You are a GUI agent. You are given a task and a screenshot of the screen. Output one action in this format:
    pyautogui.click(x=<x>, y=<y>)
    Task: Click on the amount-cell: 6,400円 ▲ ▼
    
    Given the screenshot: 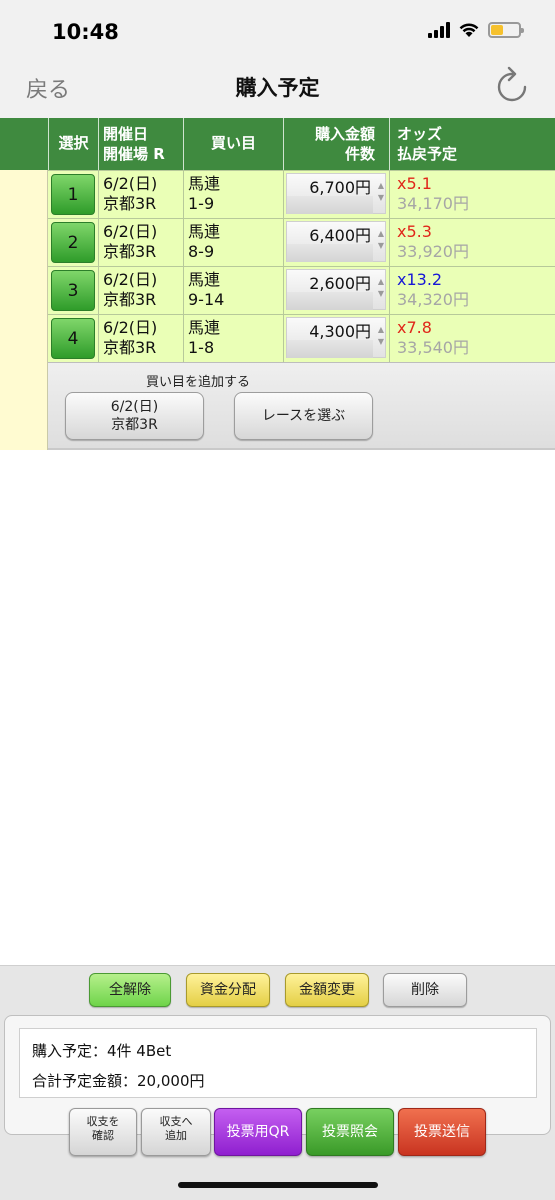 What is the action you would take?
    pyautogui.click(x=336, y=242)
    